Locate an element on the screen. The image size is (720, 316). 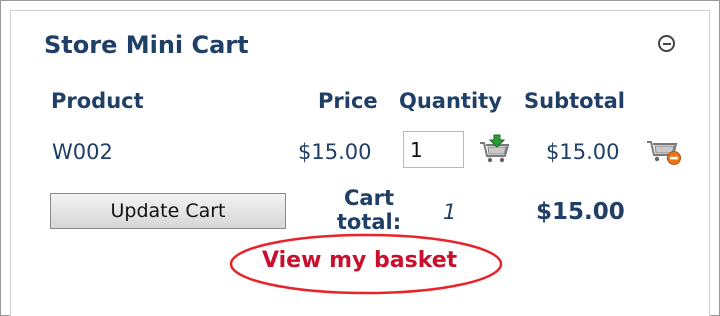
column-header-subtotal: Subtotal is located at coordinates (574, 101).